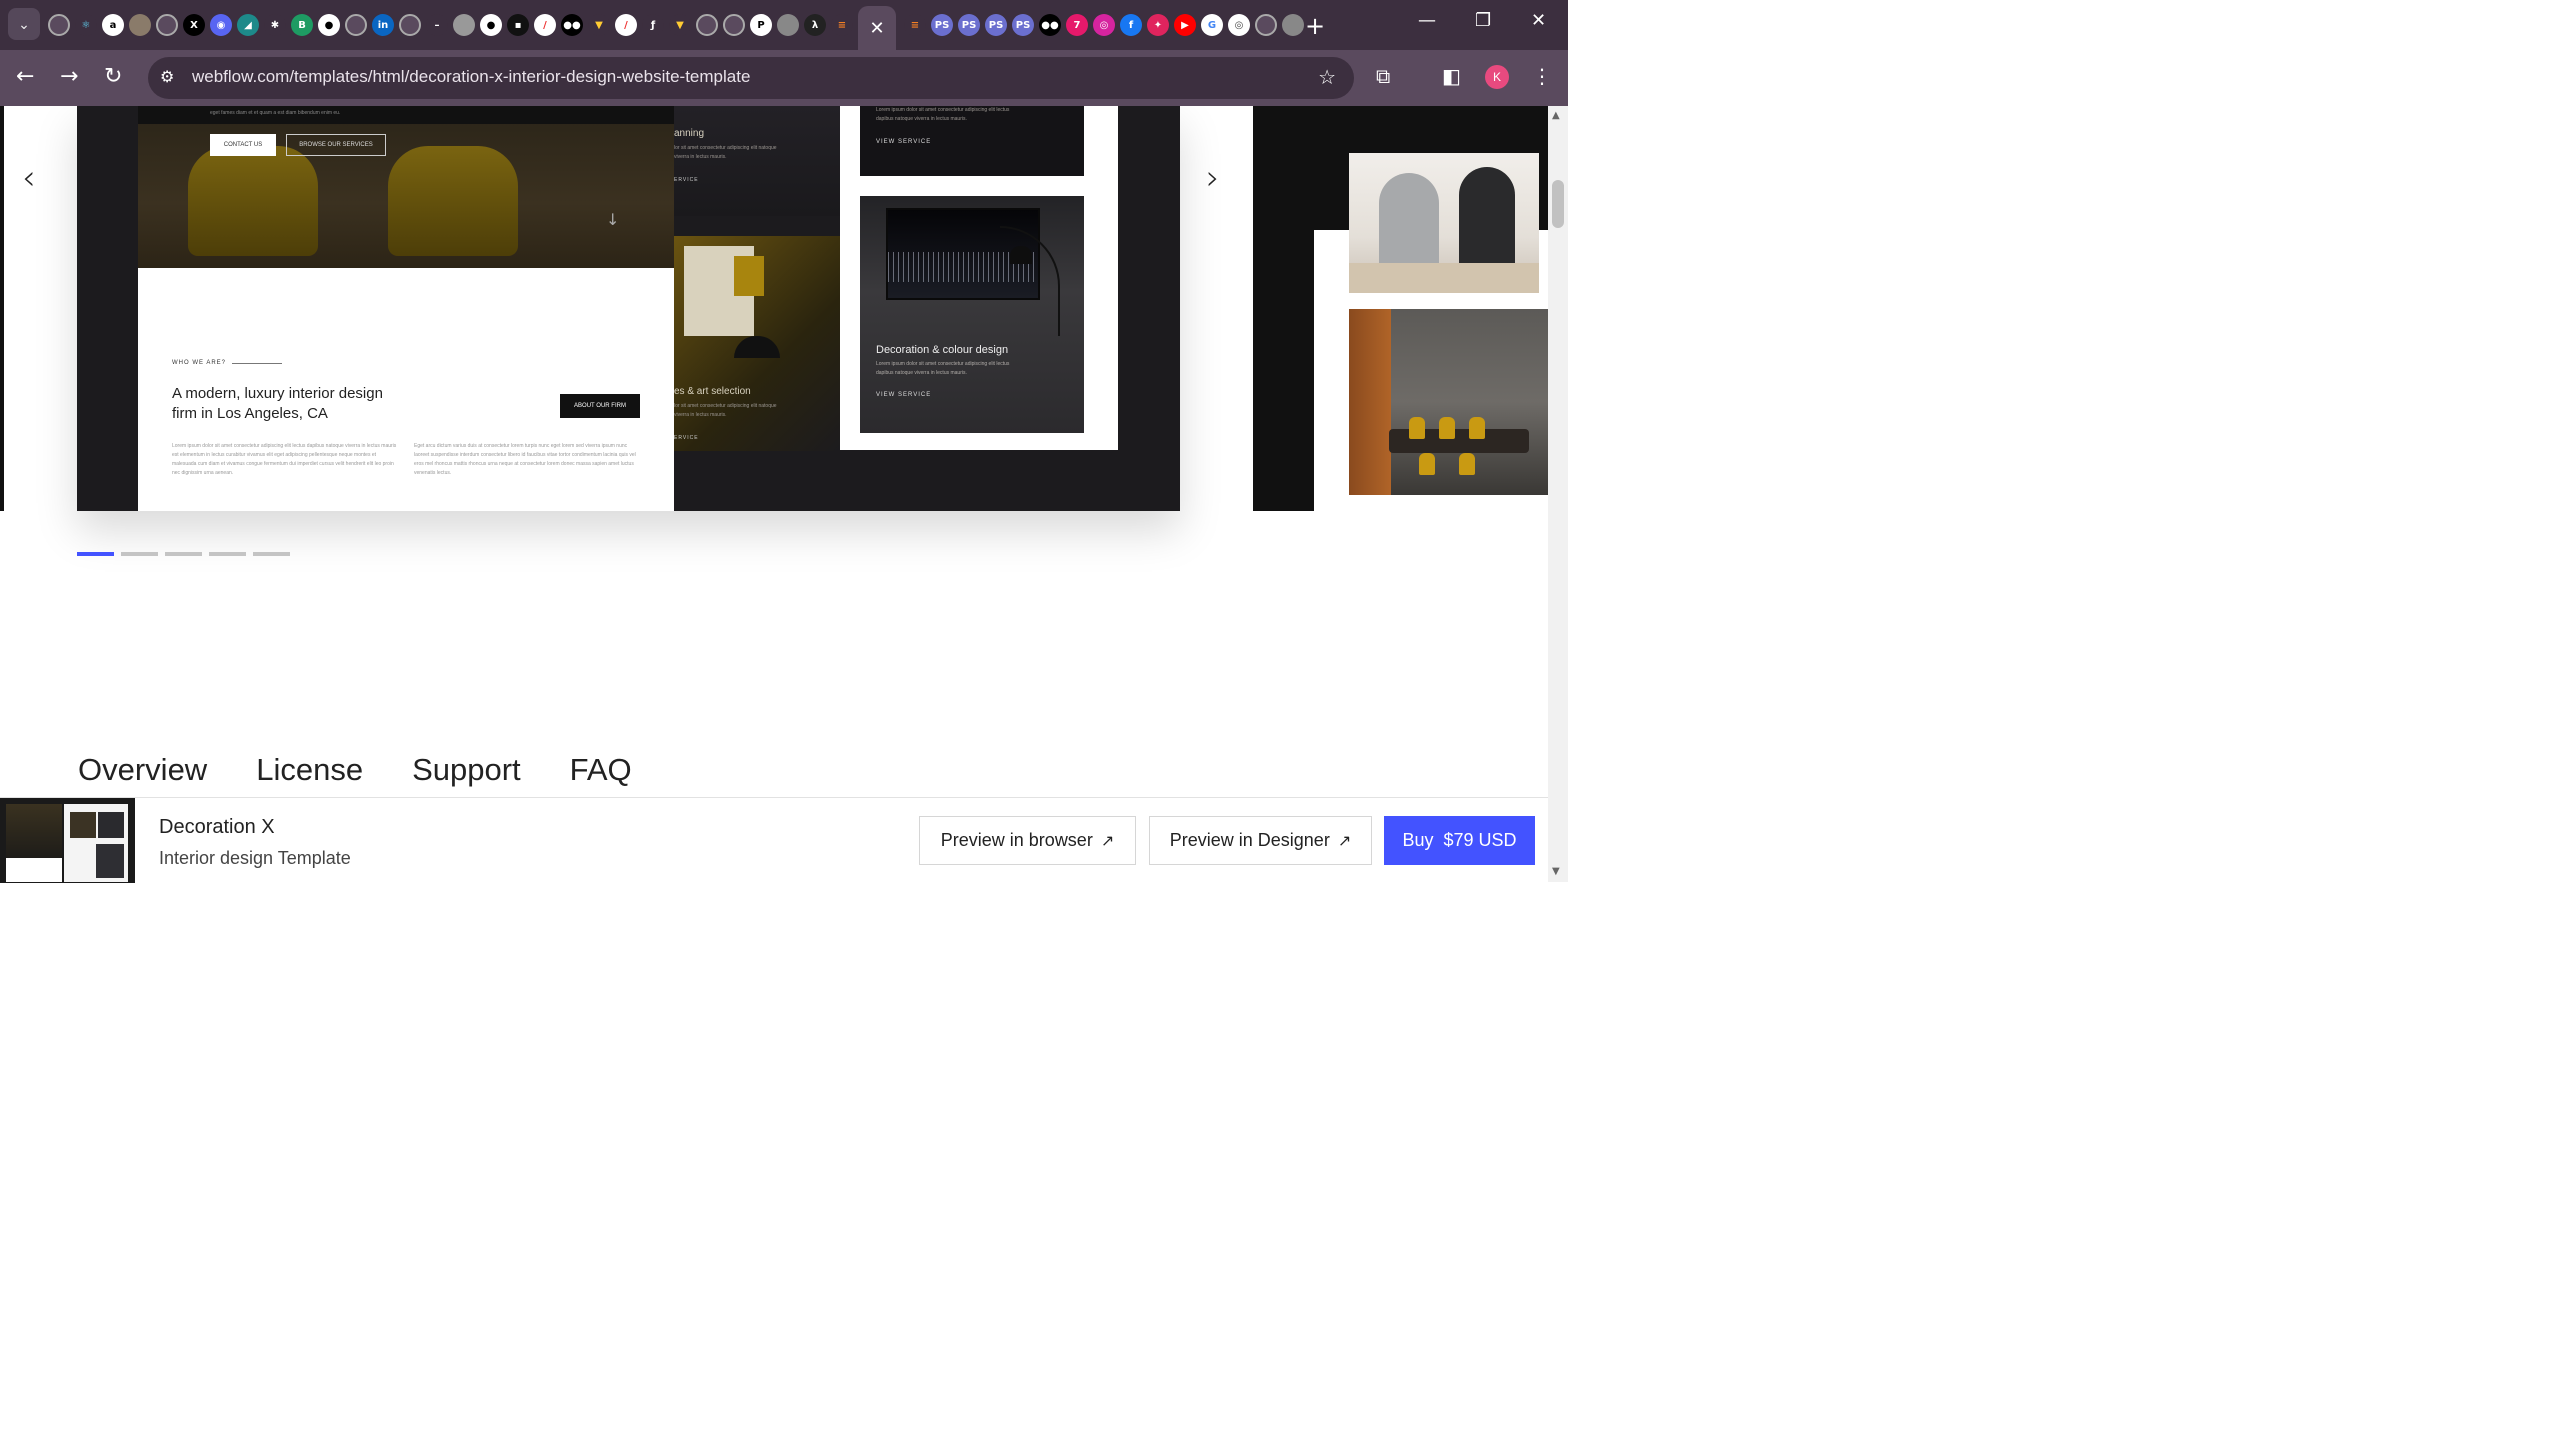 The width and height of the screenshot is (2560, 1440). Describe the element at coordinates (113, 76) in the screenshot. I see `reload-button: ↻` at that location.